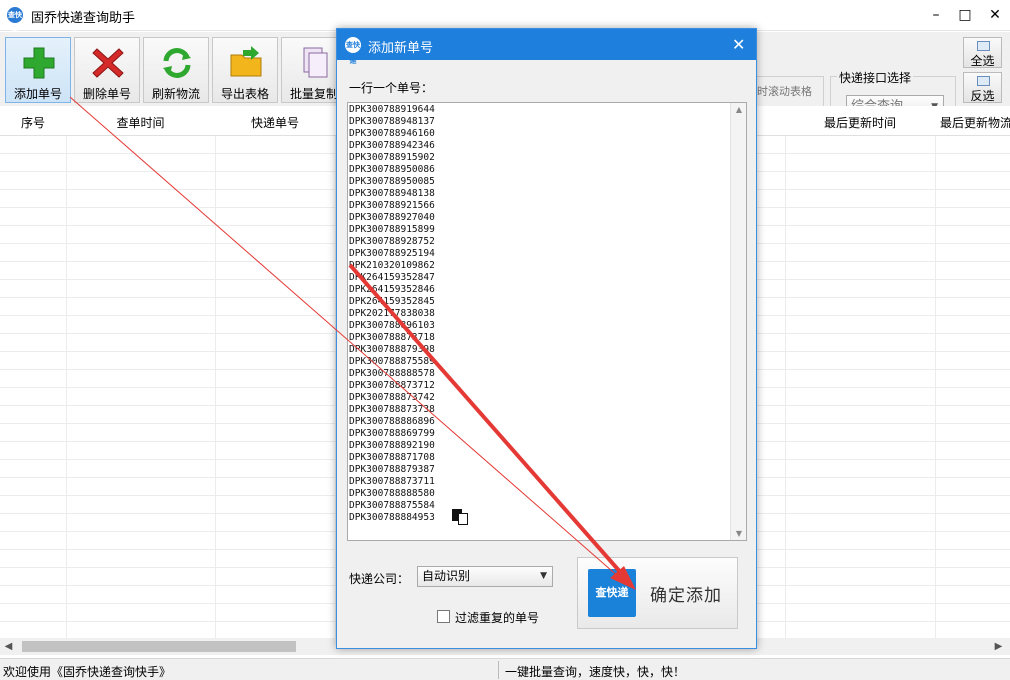 The image size is (1010, 680). Describe the element at coordinates (686, 596) in the screenshot. I see `confirm-add-label: 确定添加` at that location.